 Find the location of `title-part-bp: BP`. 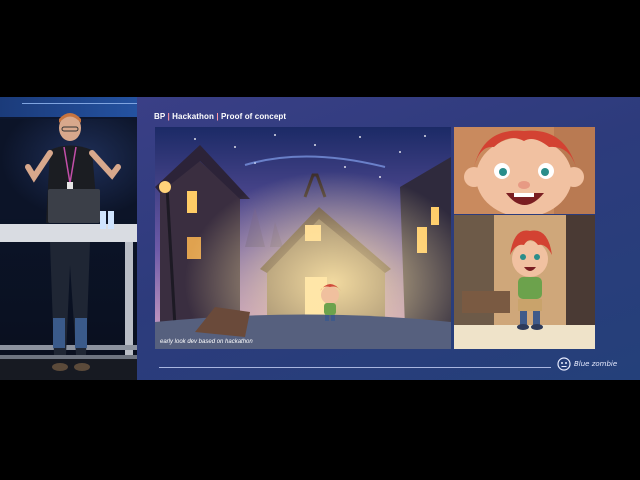

title-part-bp: BP is located at coordinates (160, 116).